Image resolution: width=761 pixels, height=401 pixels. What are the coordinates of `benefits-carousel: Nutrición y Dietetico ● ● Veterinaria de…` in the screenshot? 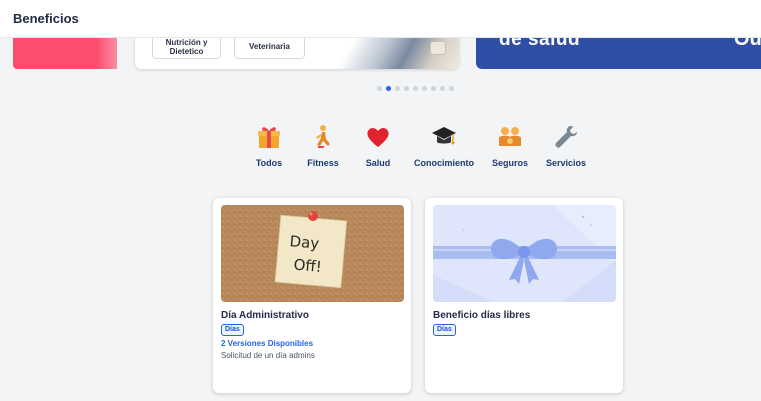 It's located at (380, 55).